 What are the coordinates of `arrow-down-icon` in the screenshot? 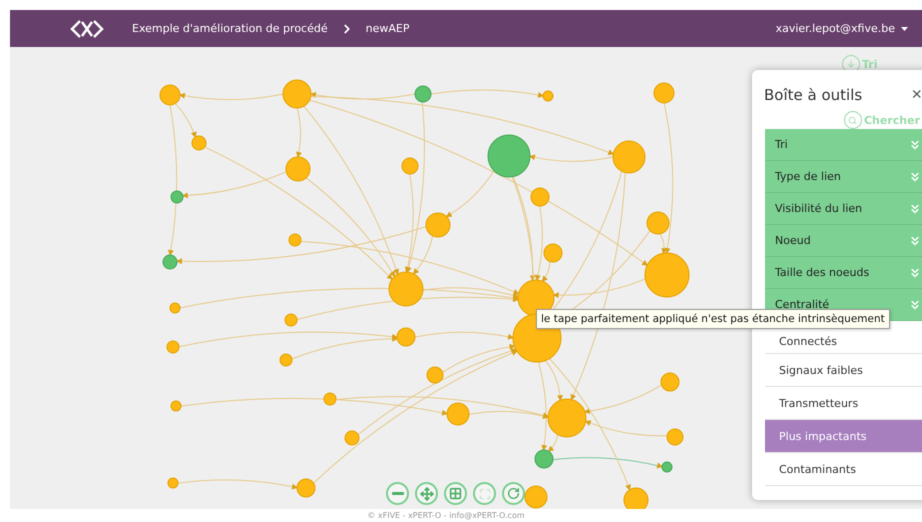 It's located at (851, 64).